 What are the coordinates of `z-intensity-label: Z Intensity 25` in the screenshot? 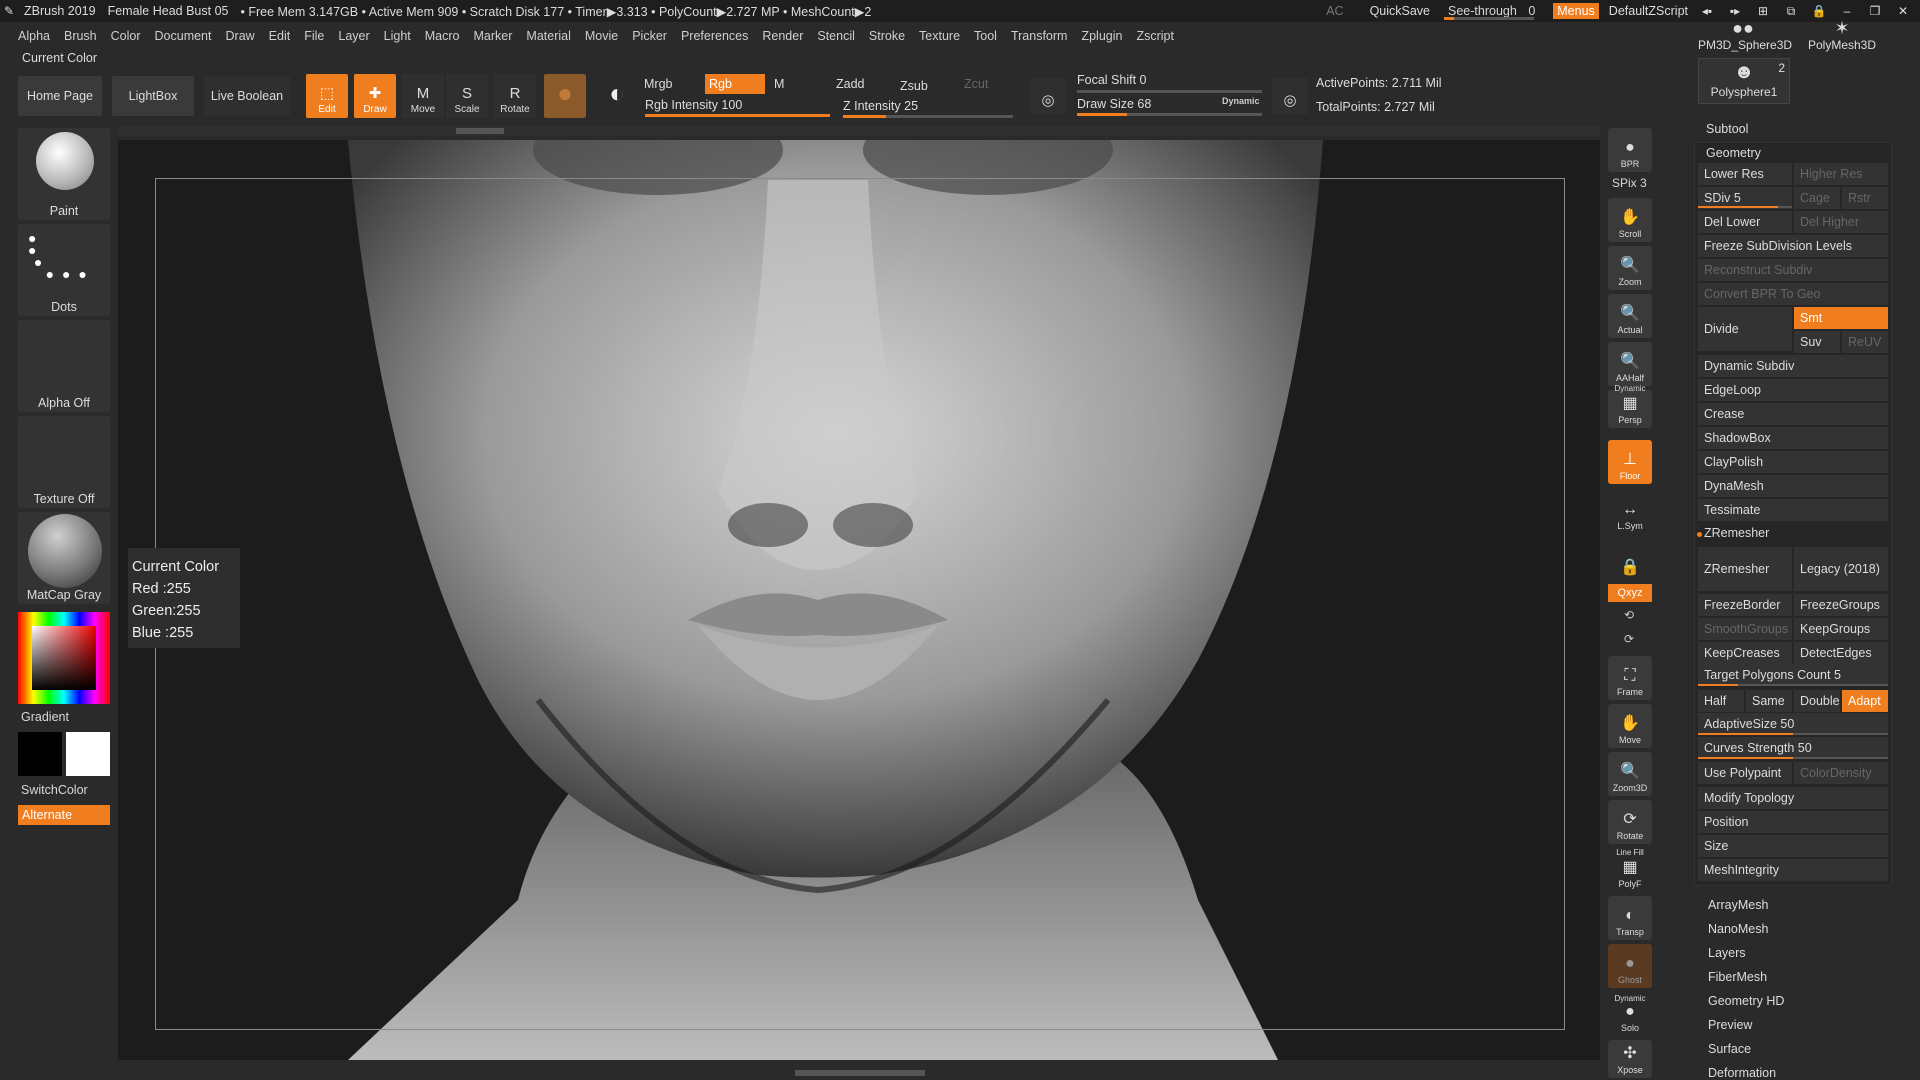 It's located at (880, 106).